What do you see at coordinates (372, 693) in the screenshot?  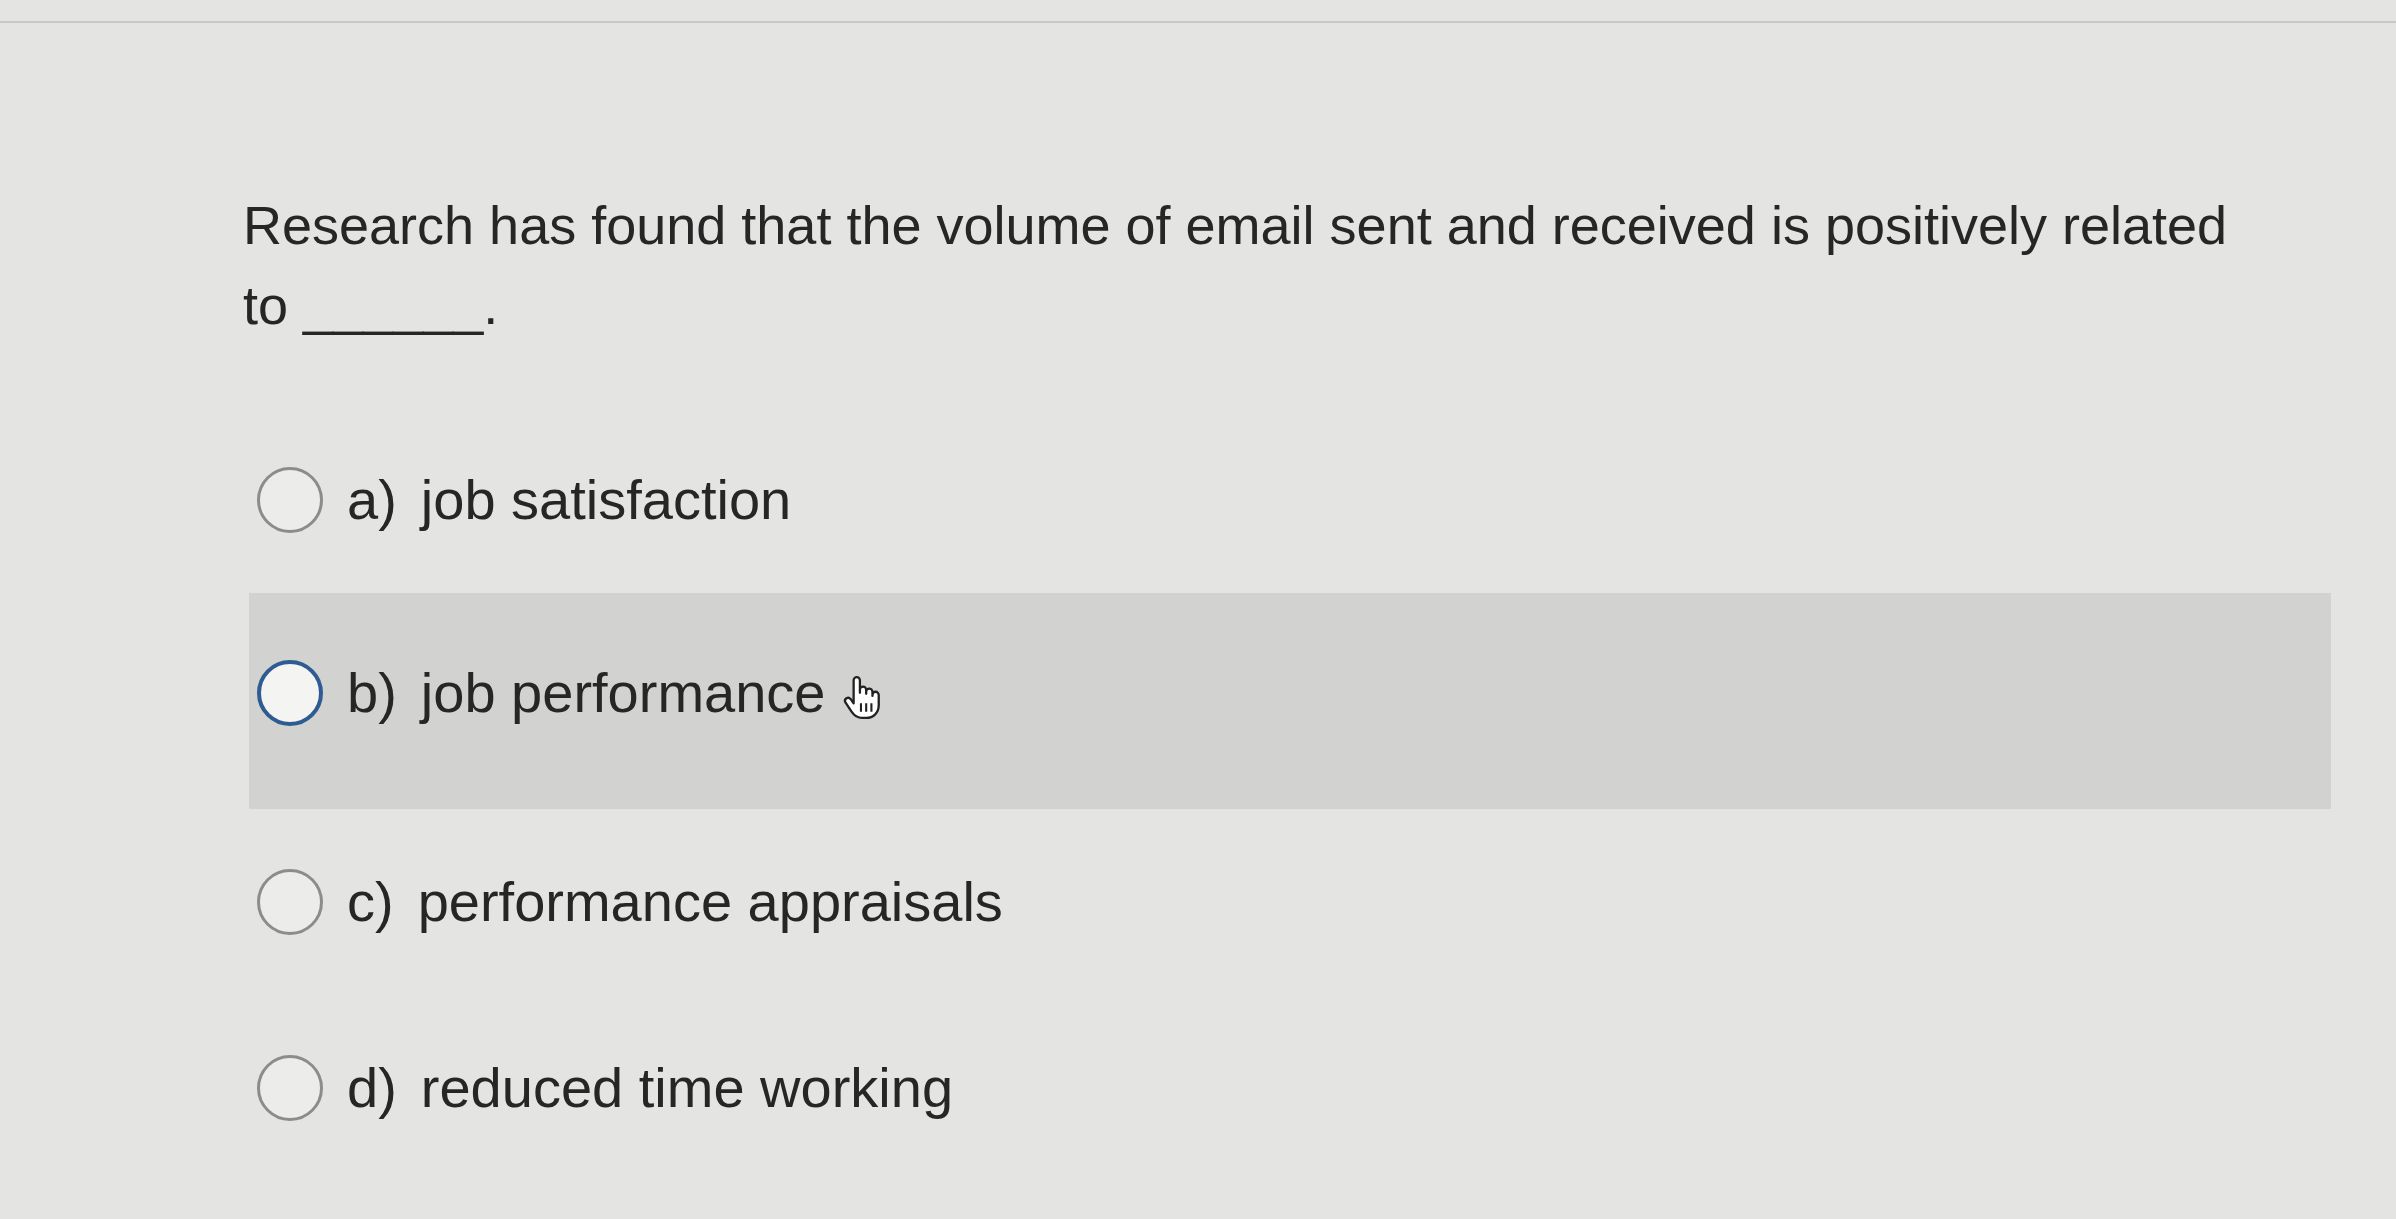 I see `option-letter: b)` at bounding box center [372, 693].